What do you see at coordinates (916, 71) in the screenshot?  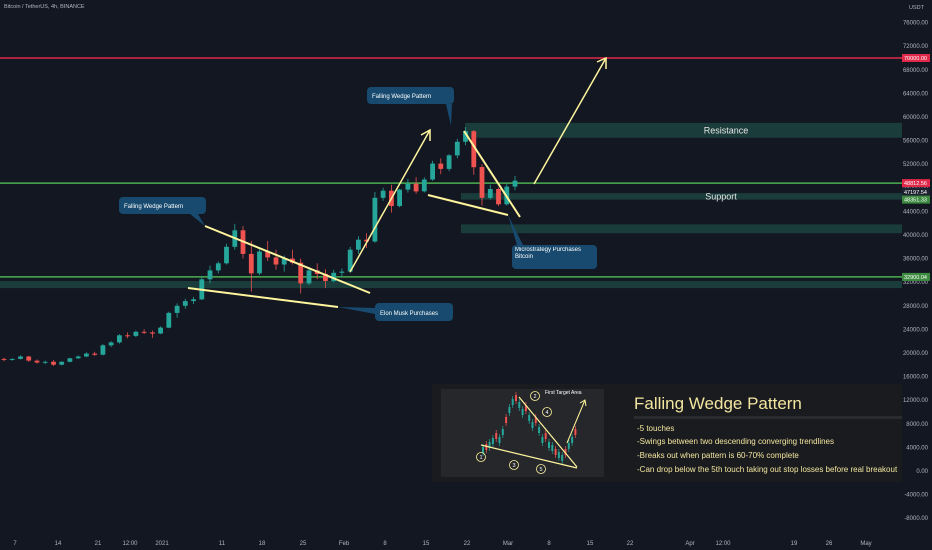 I see `y-tick-label: 68000.00` at bounding box center [916, 71].